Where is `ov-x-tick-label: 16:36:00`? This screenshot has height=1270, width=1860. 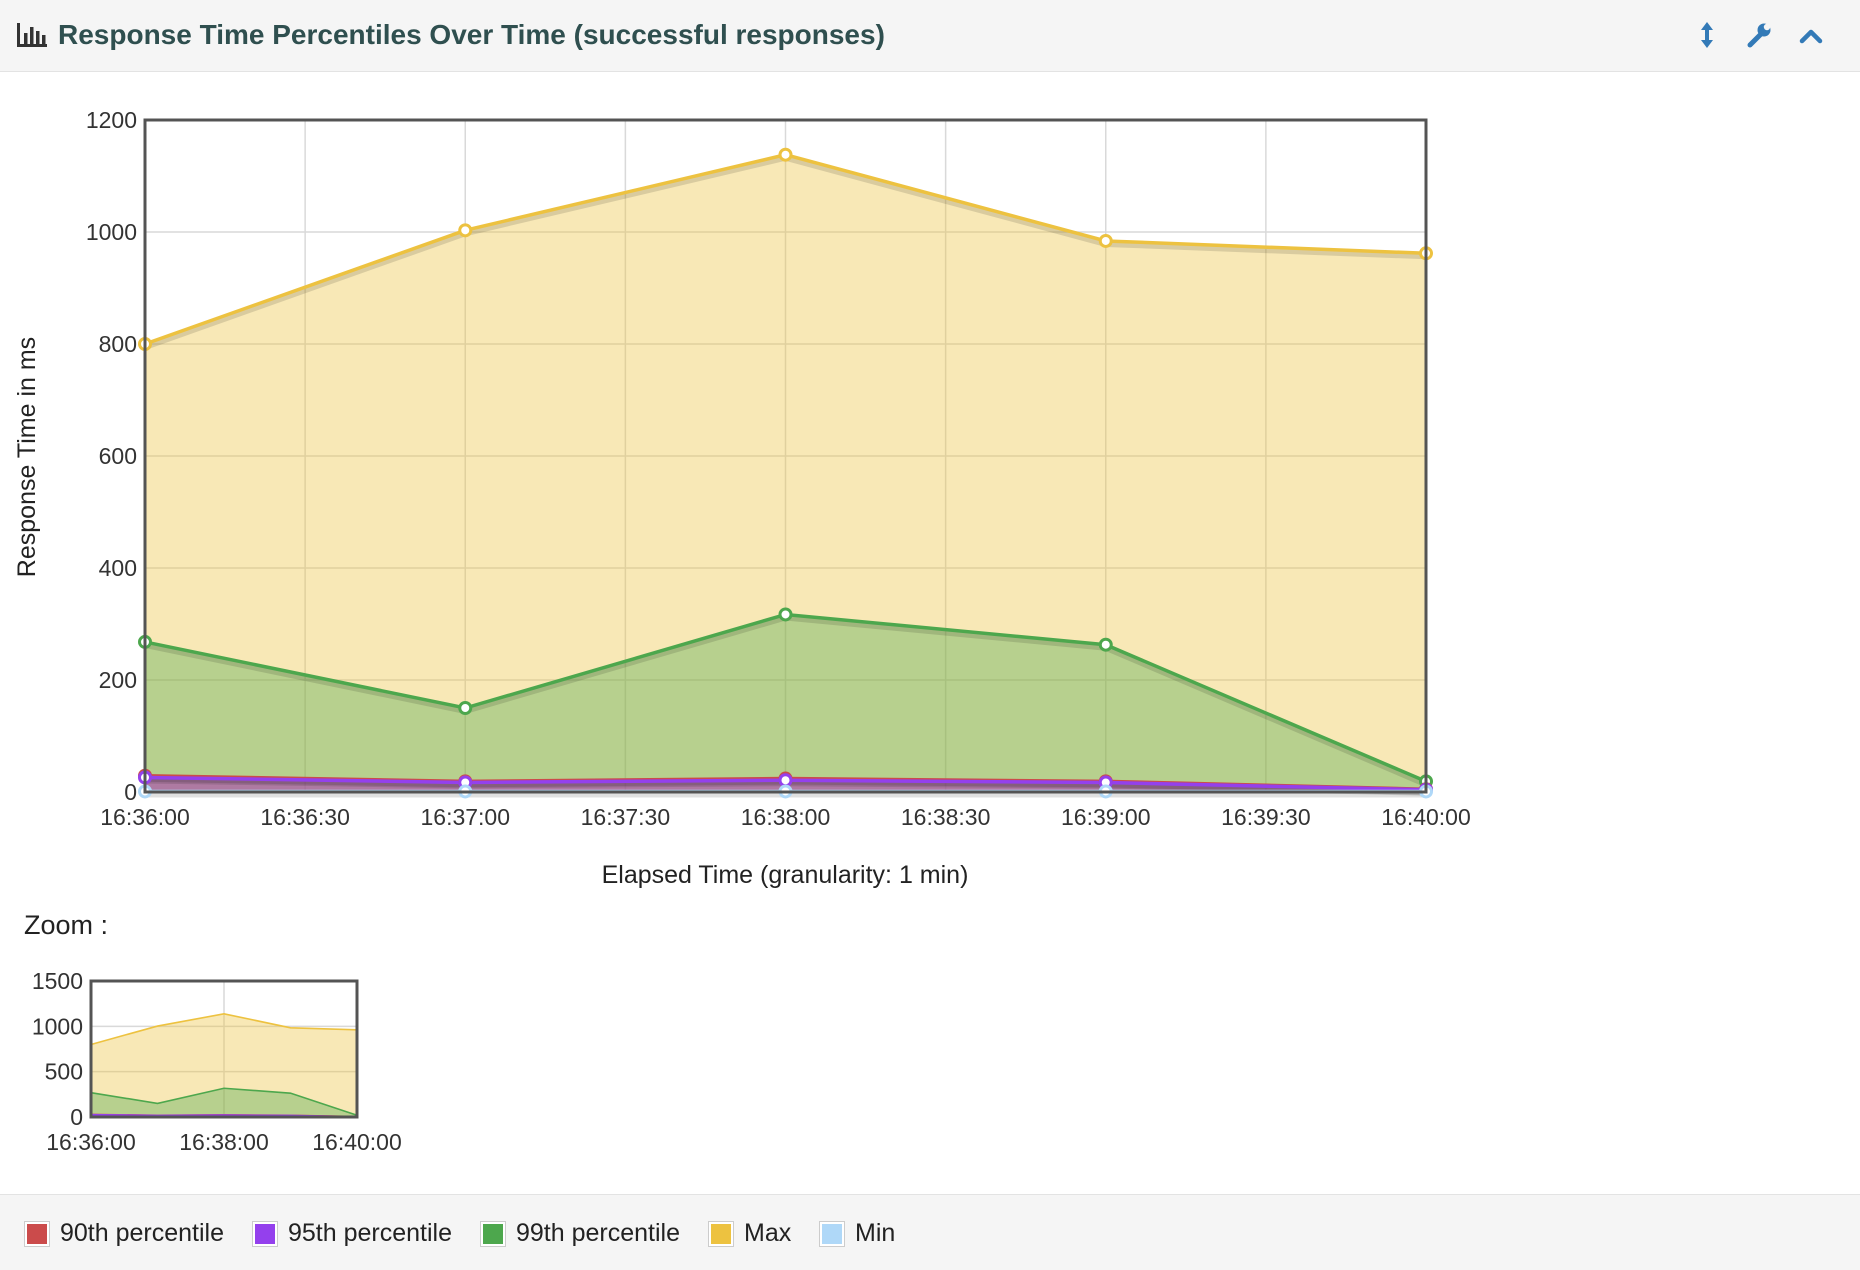 ov-x-tick-label: 16:36:00 is located at coordinates (91, 1142).